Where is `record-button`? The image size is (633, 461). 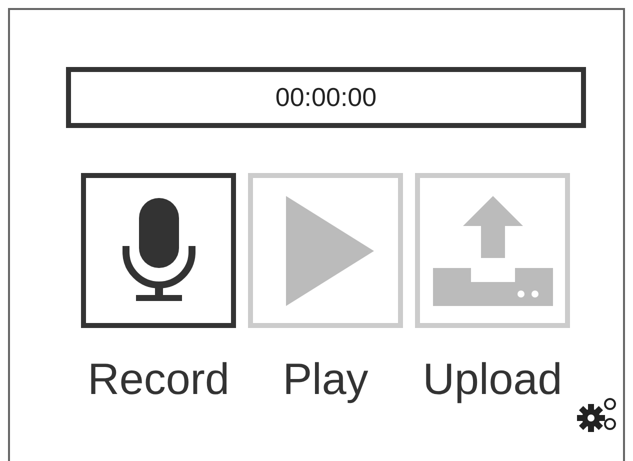 record-button is located at coordinates (158, 250).